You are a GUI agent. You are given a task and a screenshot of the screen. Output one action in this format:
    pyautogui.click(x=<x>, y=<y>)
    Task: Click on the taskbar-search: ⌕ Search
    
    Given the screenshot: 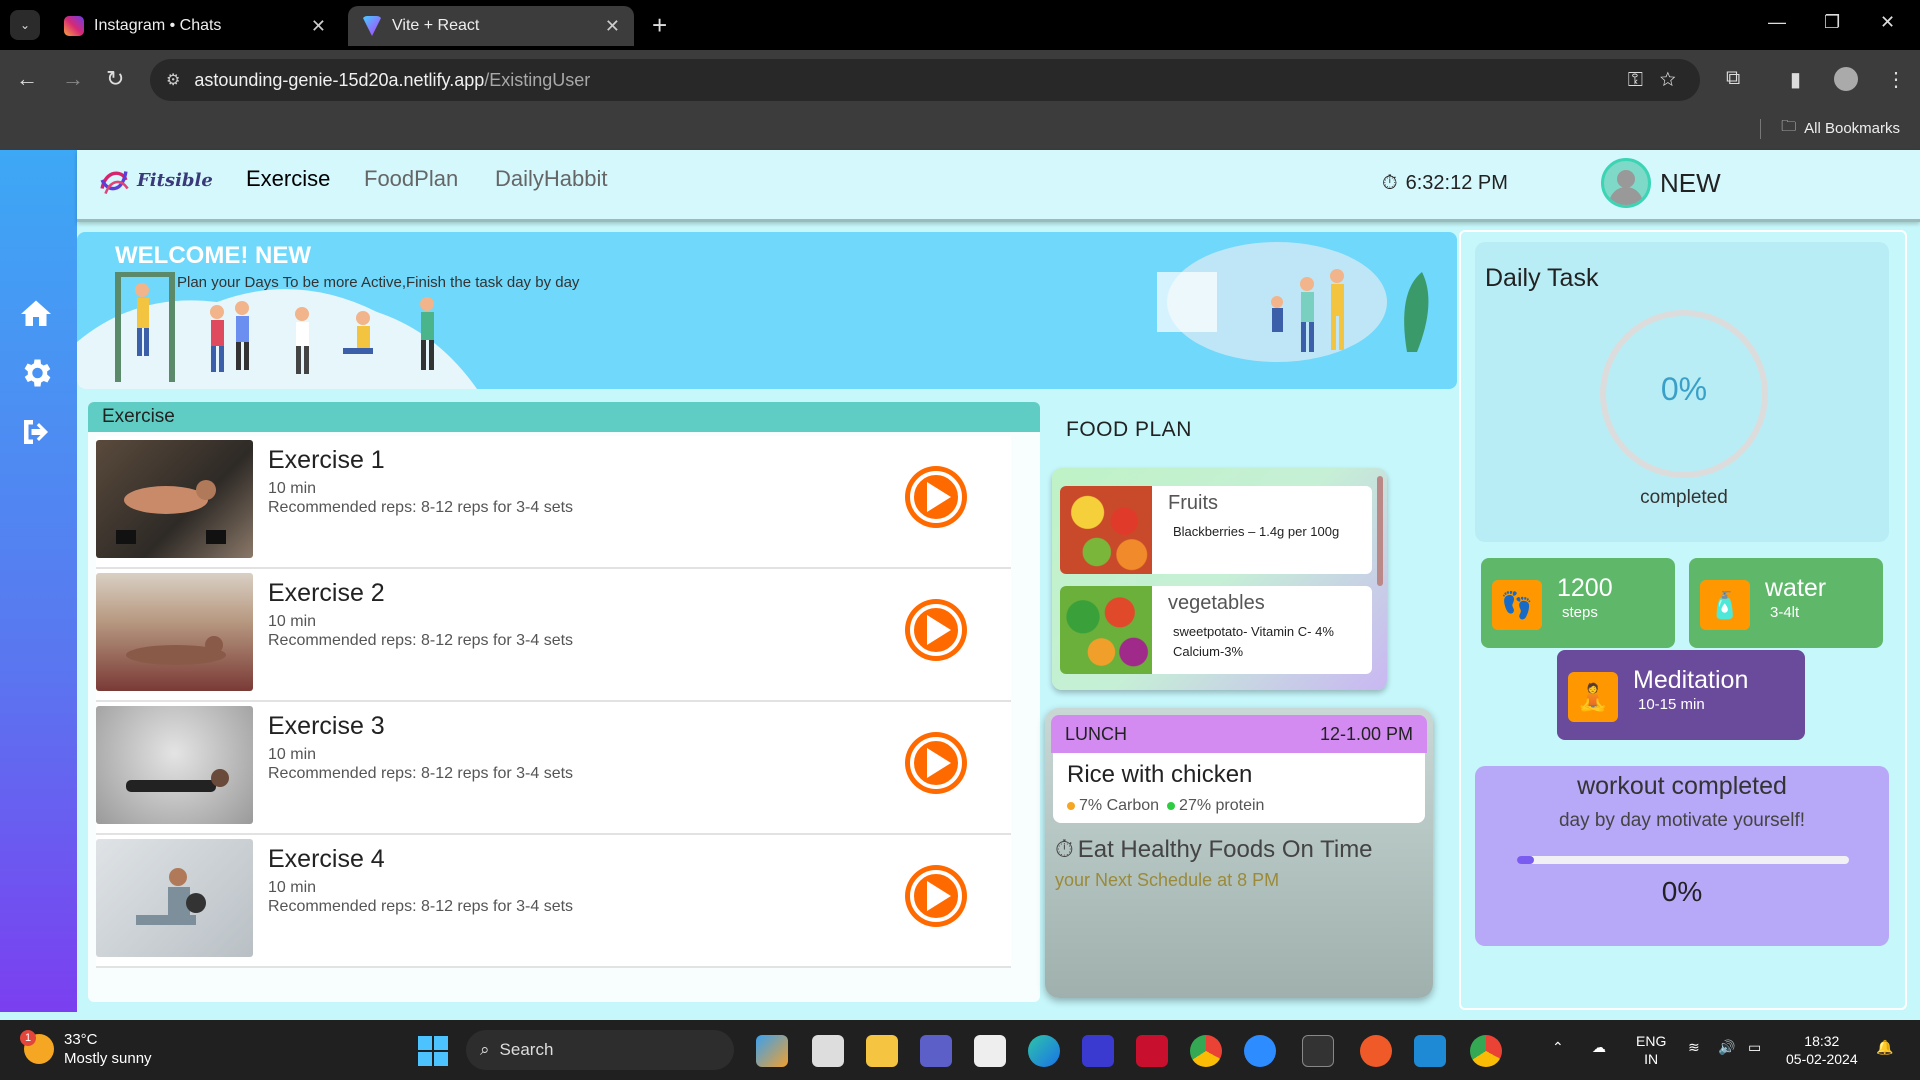 What is the action you would take?
    pyautogui.click(x=600, y=1050)
    